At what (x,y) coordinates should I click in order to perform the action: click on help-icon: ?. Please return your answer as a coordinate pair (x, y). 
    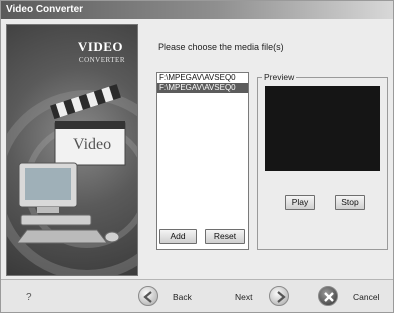
    Looking at the image, I should click on (29, 297).